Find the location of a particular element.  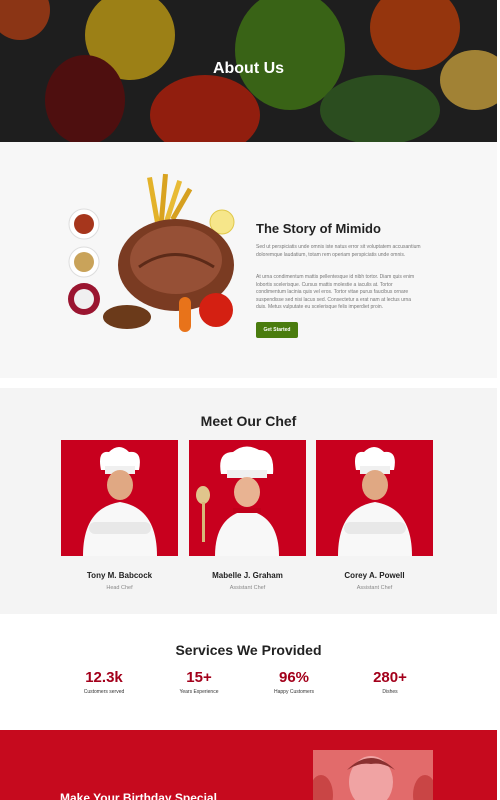

chef-role: Head Chef is located at coordinates (119, 588).